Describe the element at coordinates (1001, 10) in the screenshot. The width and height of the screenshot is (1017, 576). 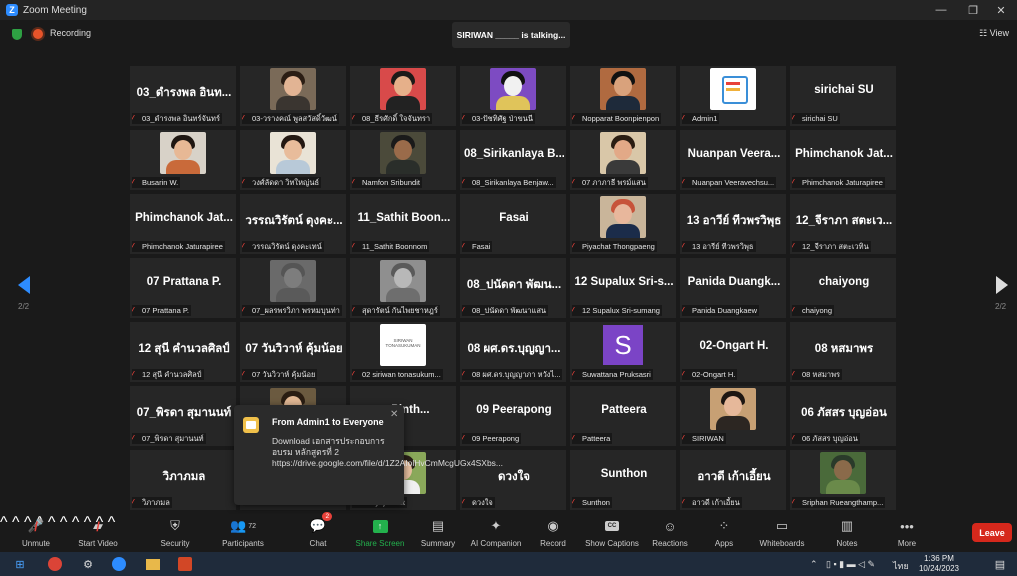
I see `close-window-button: ✕` at that location.